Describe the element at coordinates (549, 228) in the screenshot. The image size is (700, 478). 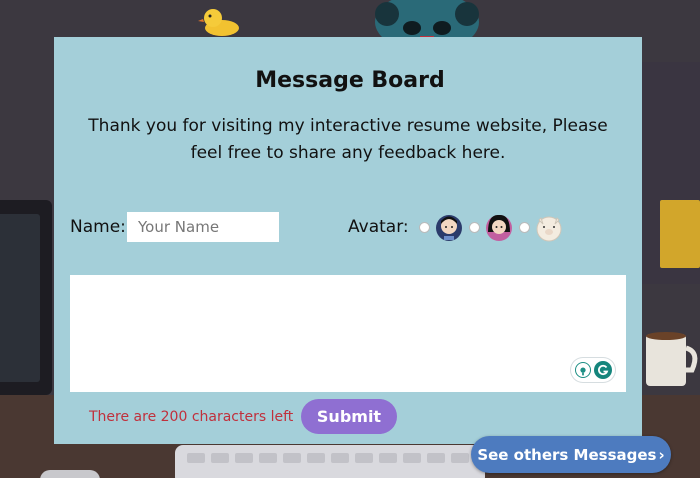
I see `pig-avatar-icon` at that location.